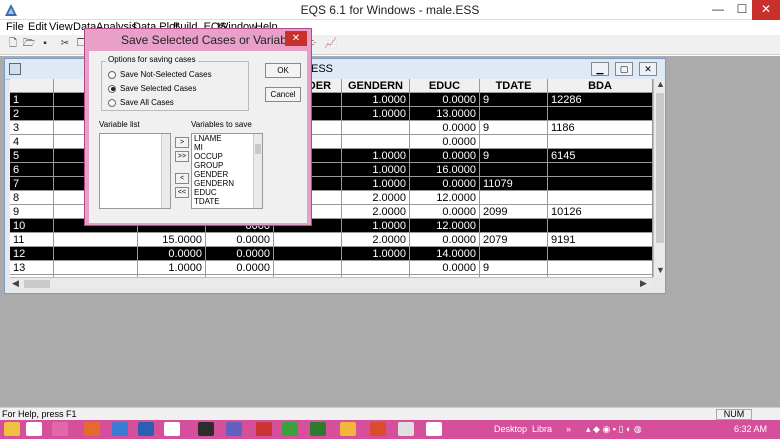 The height and width of the screenshot is (439, 780). I want to click on chevron-right-icon: », so click(568, 429).